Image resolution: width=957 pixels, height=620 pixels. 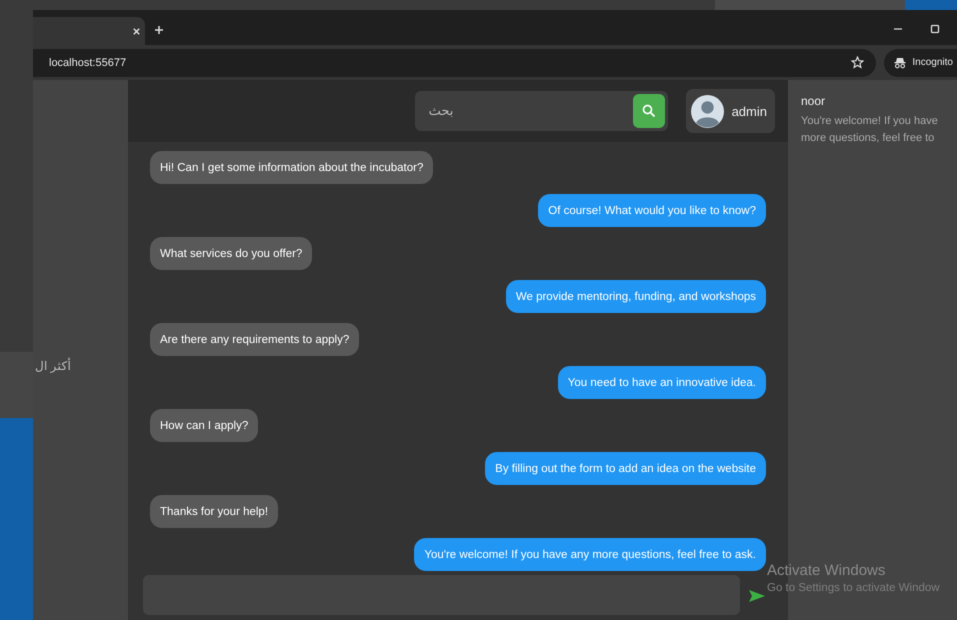 I want to click on received-message: Hi! Can I get some information about the incubator?, so click(x=292, y=167).